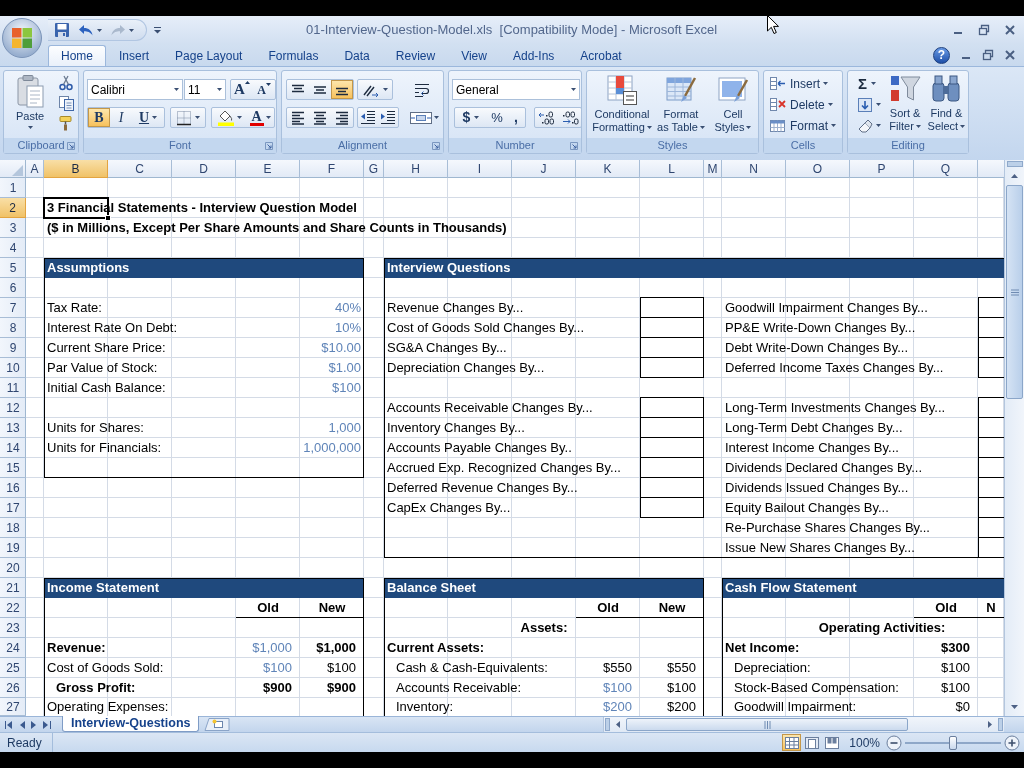  Describe the element at coordinates (13, 368) in the screenshot. I see `row-header: 10` at that location.